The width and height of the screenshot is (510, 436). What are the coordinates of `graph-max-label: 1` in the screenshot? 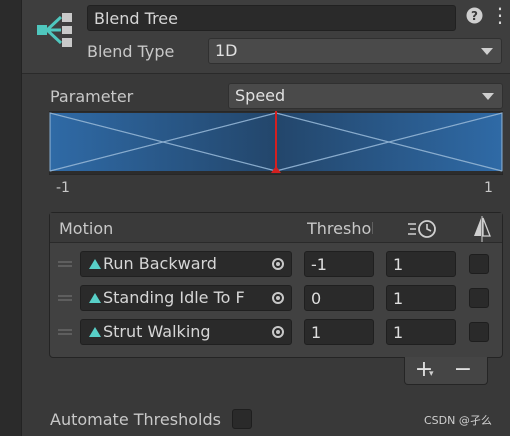 It's located at (488, 188).